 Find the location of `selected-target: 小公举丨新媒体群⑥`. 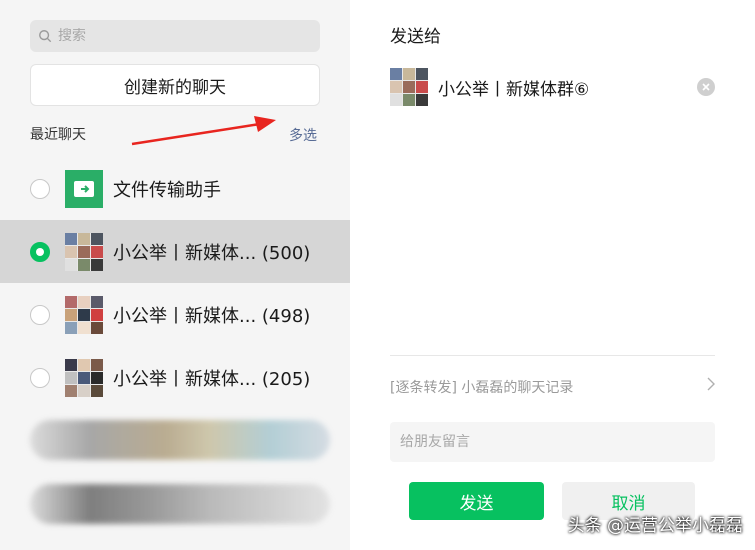

selected-target: 小公举丨新媒体群⑥ is located at coordinates (552, 87).